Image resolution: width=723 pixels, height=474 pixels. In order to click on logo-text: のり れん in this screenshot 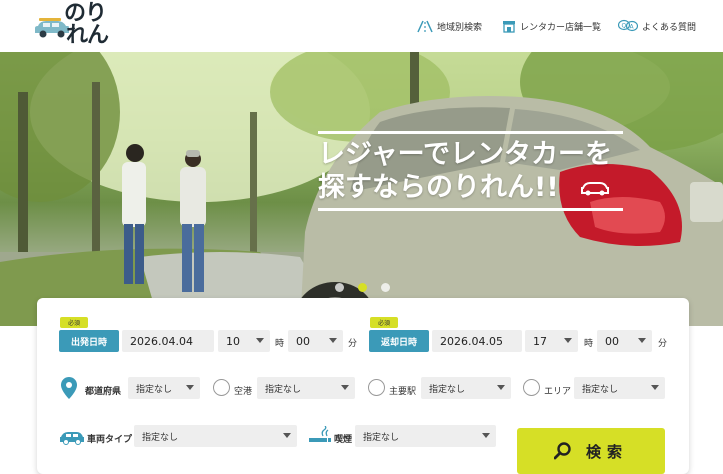, I will do `click(86, 24)`.